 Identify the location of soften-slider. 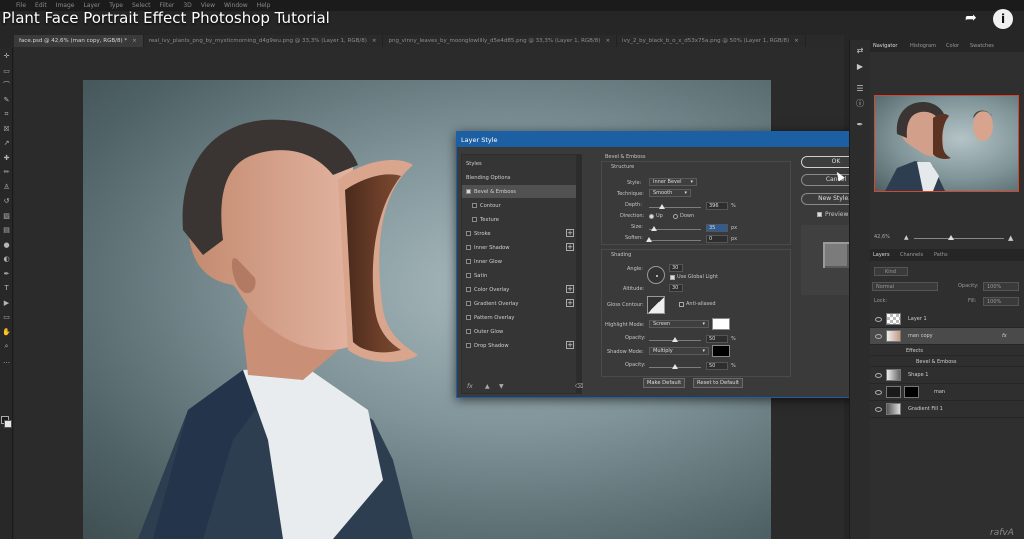
(675, 240).